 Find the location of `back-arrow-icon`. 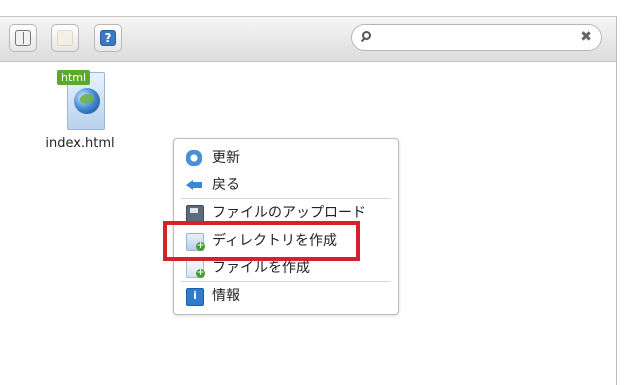

back-arrow-icon is located at coordinates (194, 185).